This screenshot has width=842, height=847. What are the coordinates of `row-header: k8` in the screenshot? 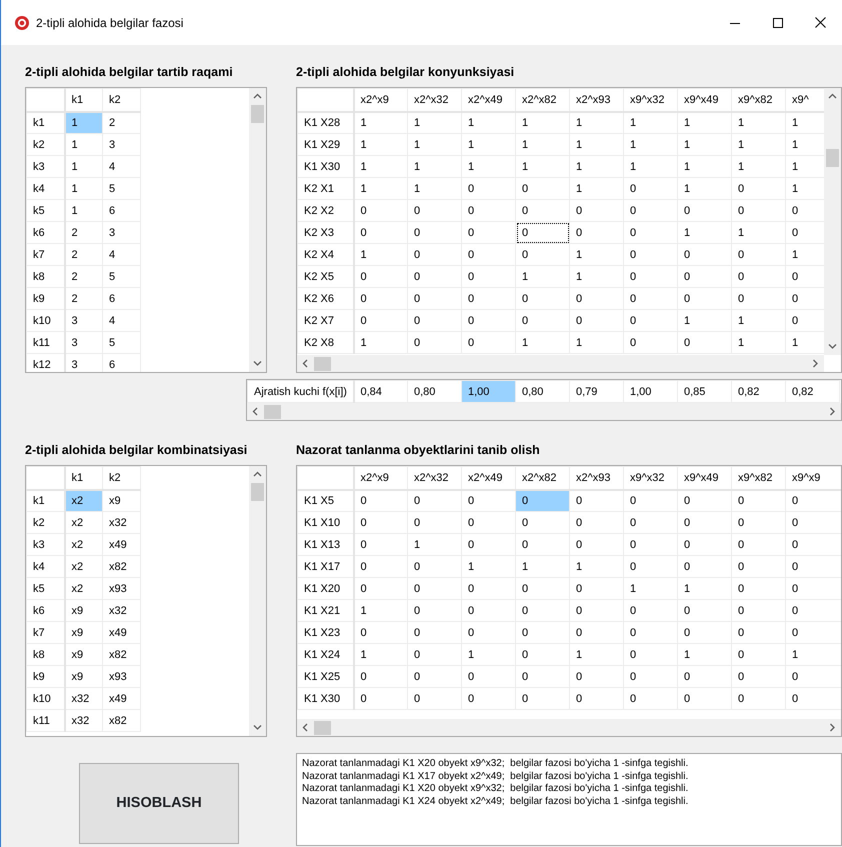 It's located at (45, 655).